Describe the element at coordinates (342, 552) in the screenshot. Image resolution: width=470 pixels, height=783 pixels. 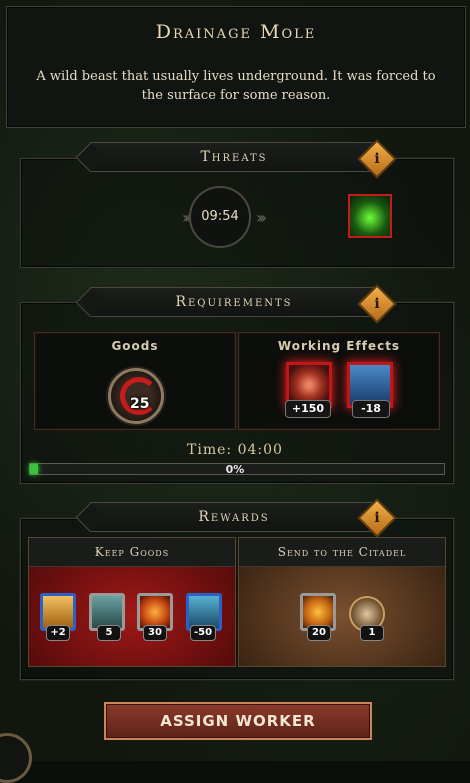
I see `send-to-citadel-label: Send to the Citadel` at that location.